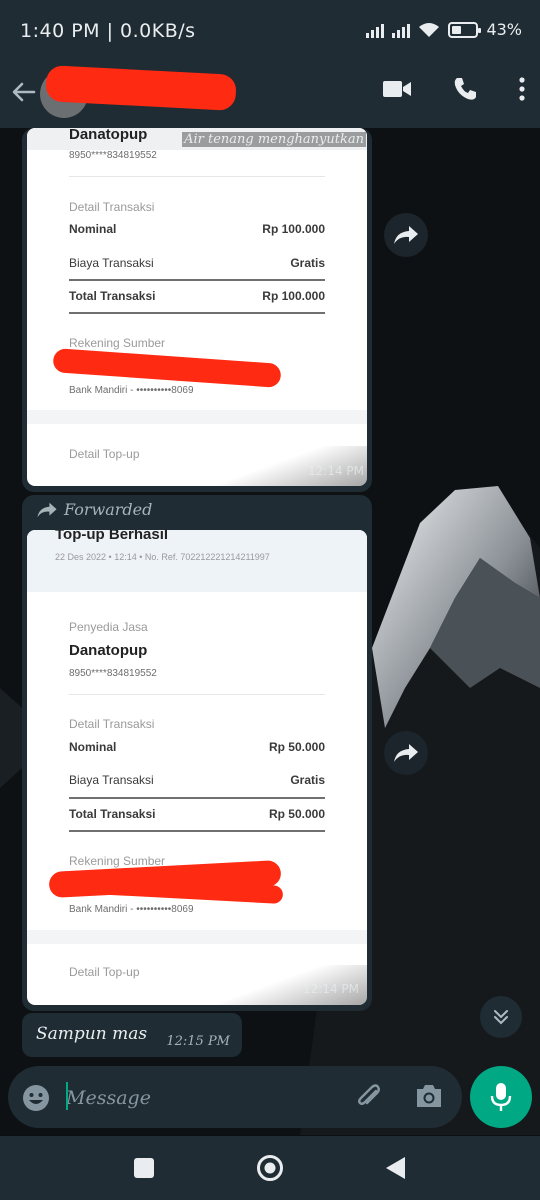 This screenshot has height=1200, width=540. What do you see at coordinates (144, 1168) in the screenshot?
I see `recents-icon` at bounding box center [144, 1168].